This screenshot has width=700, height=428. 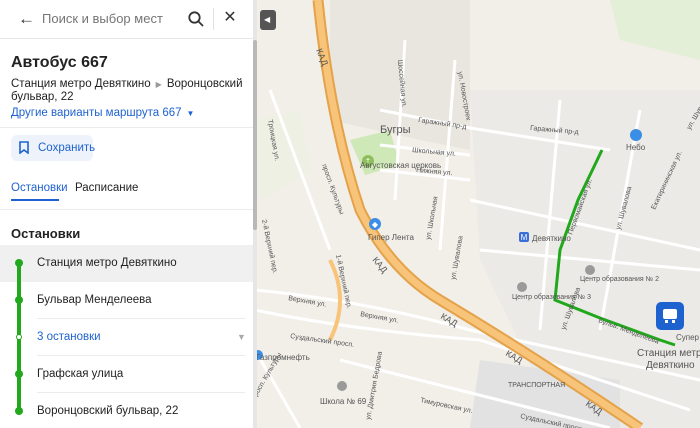 I want to click on route-from: Станция метро Девяткино, so click(x=81, y=84).